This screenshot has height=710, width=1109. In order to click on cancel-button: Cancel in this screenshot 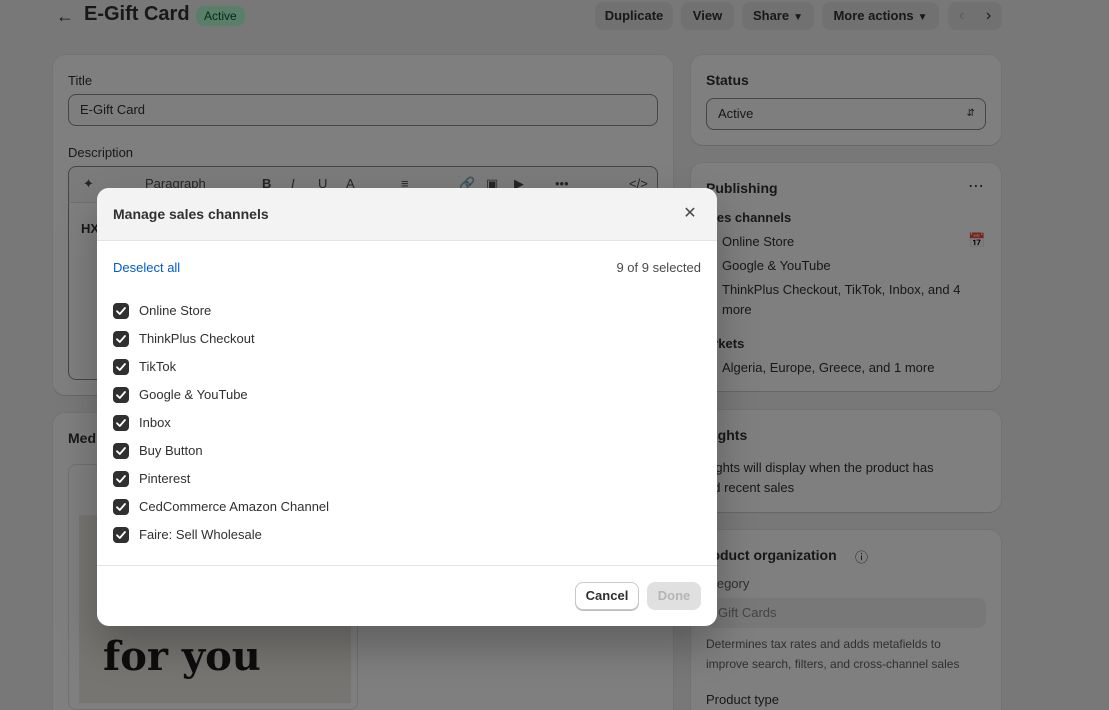, I will do `click(607, 596)`.